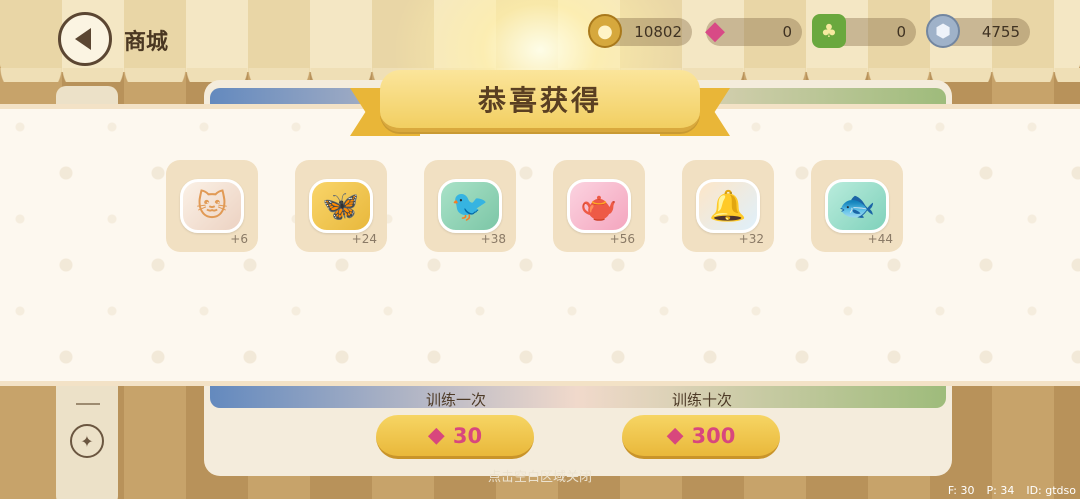  I want to click on train-ten-cost: 300, so click(713, 435).